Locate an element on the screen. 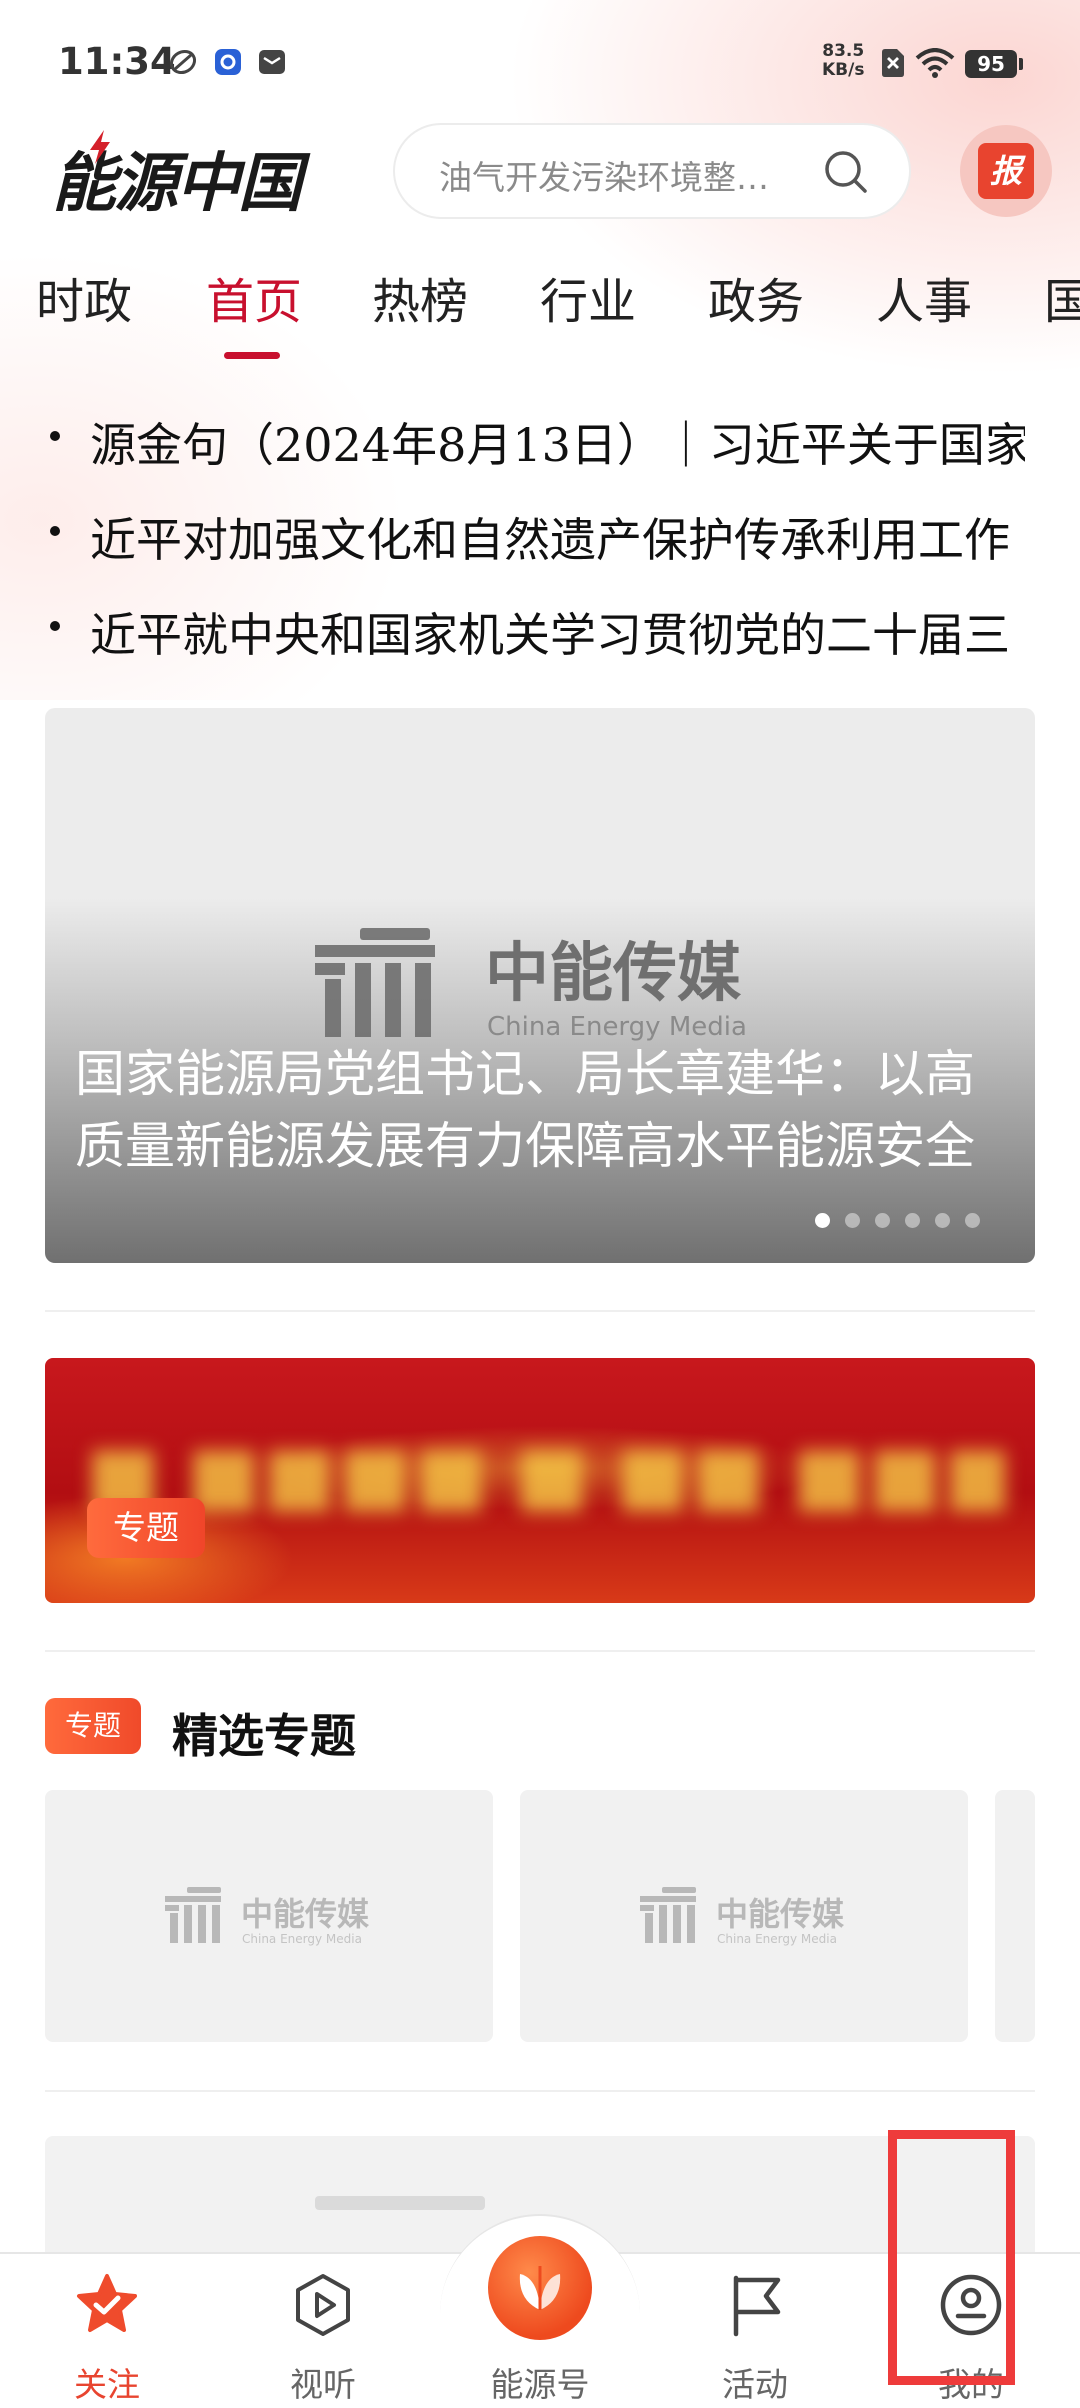 This screenshot has width=1080, height=2408. section-title: 精选专题 is located at coordinates (264, 1736).